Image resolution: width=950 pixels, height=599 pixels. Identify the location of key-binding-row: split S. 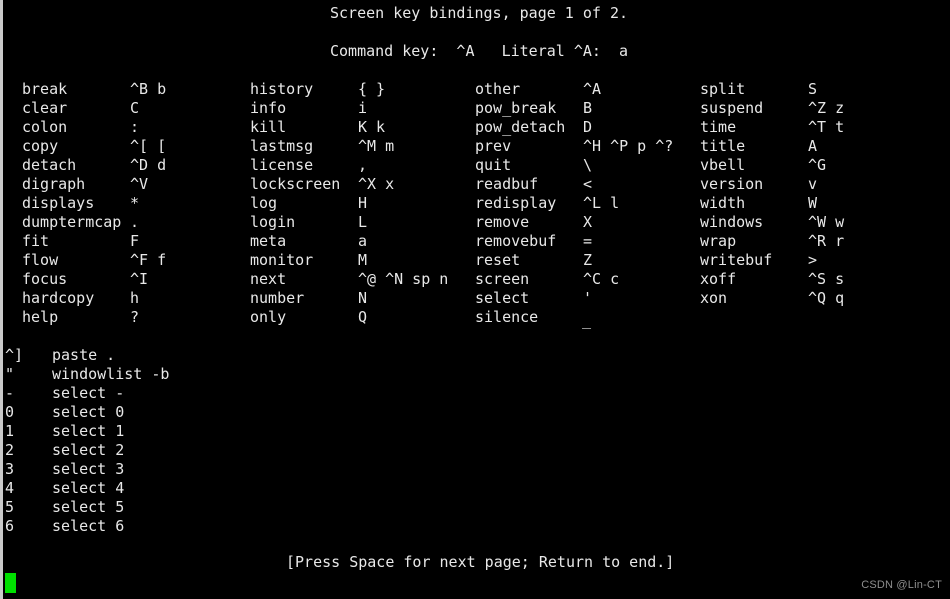
(772, 89).